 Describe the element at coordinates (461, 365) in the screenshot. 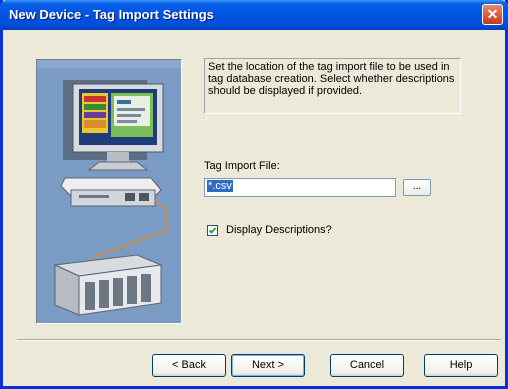

I see `help-button: Help` at that location.